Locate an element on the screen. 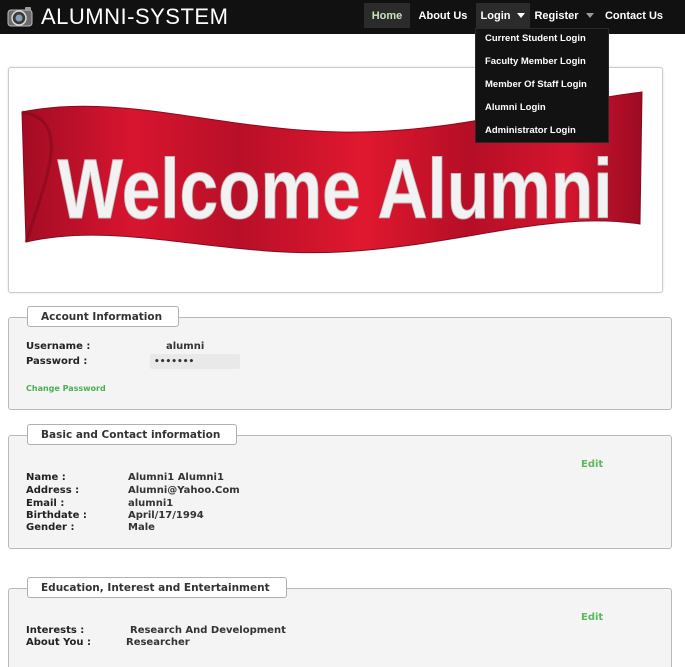  username-value: alumni is located at coordinates (185, 346).